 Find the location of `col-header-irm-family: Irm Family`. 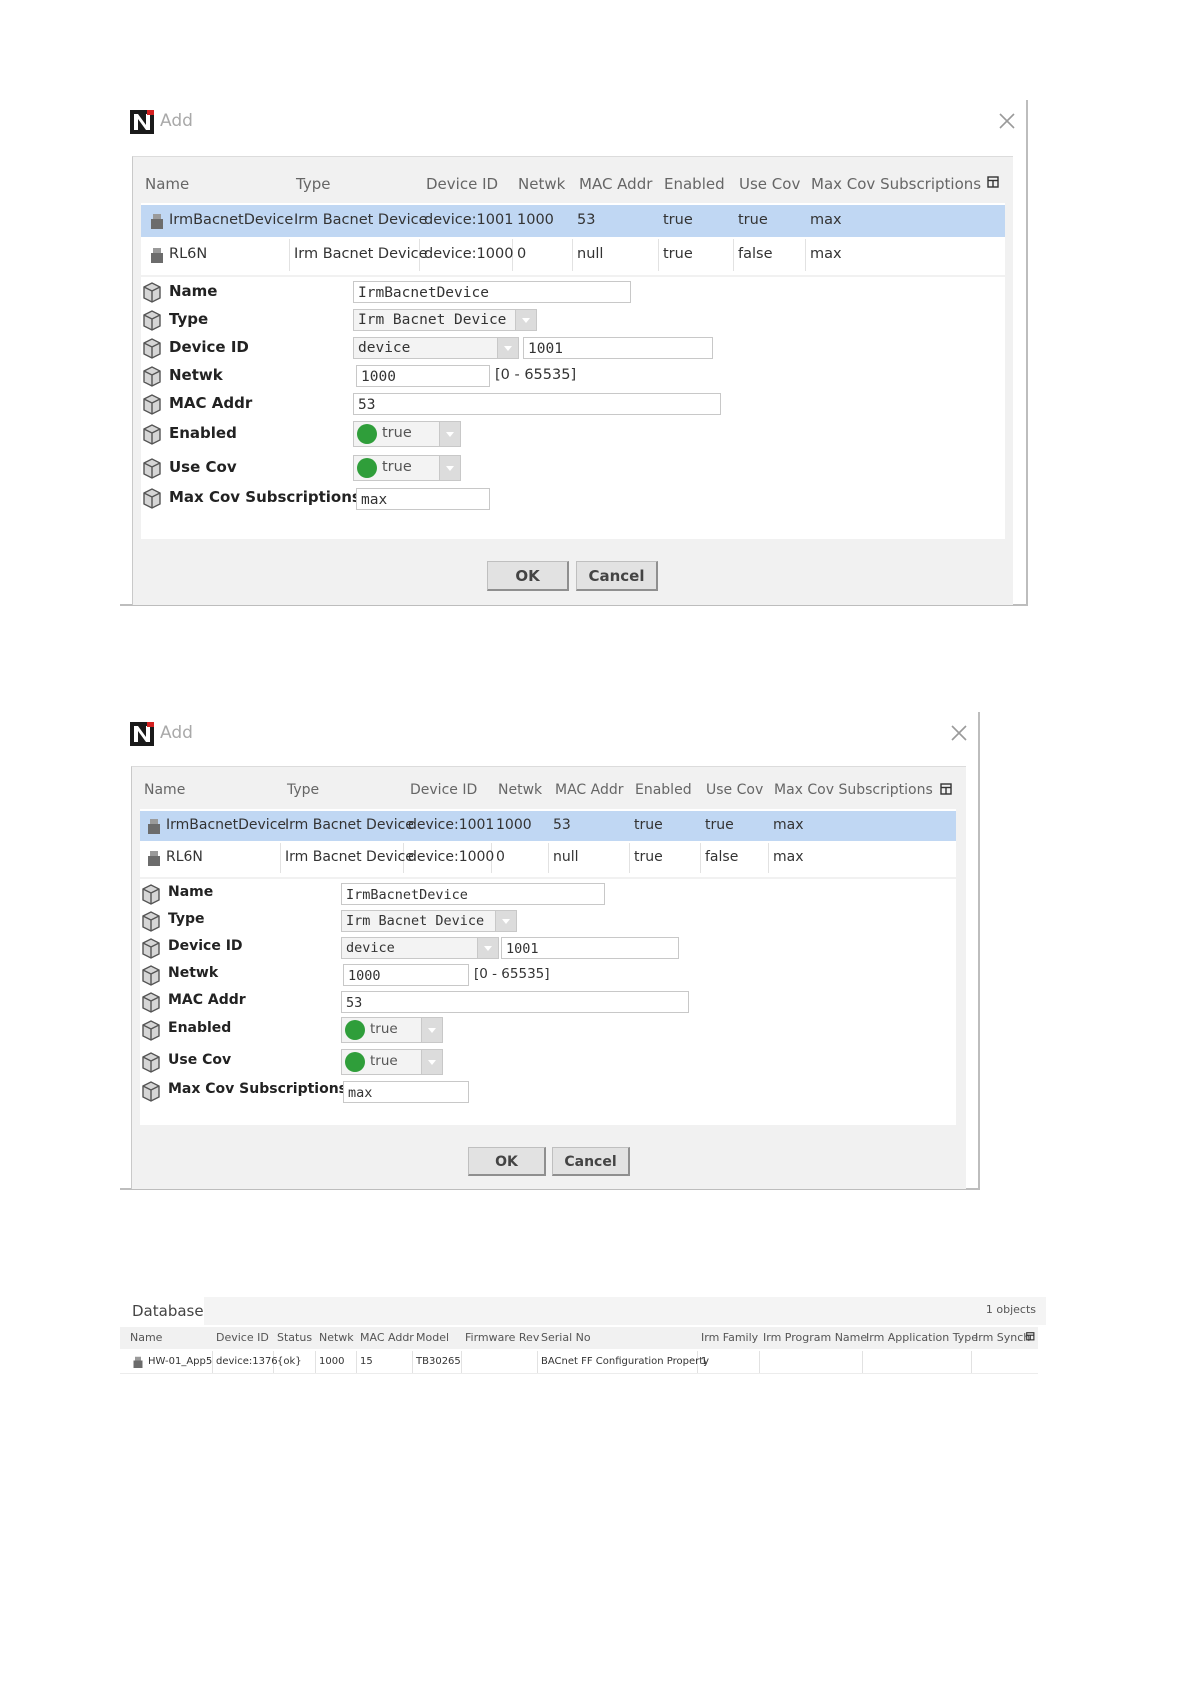

col-header-irm-family: Irm Family is located at coordinates (729, 1337).